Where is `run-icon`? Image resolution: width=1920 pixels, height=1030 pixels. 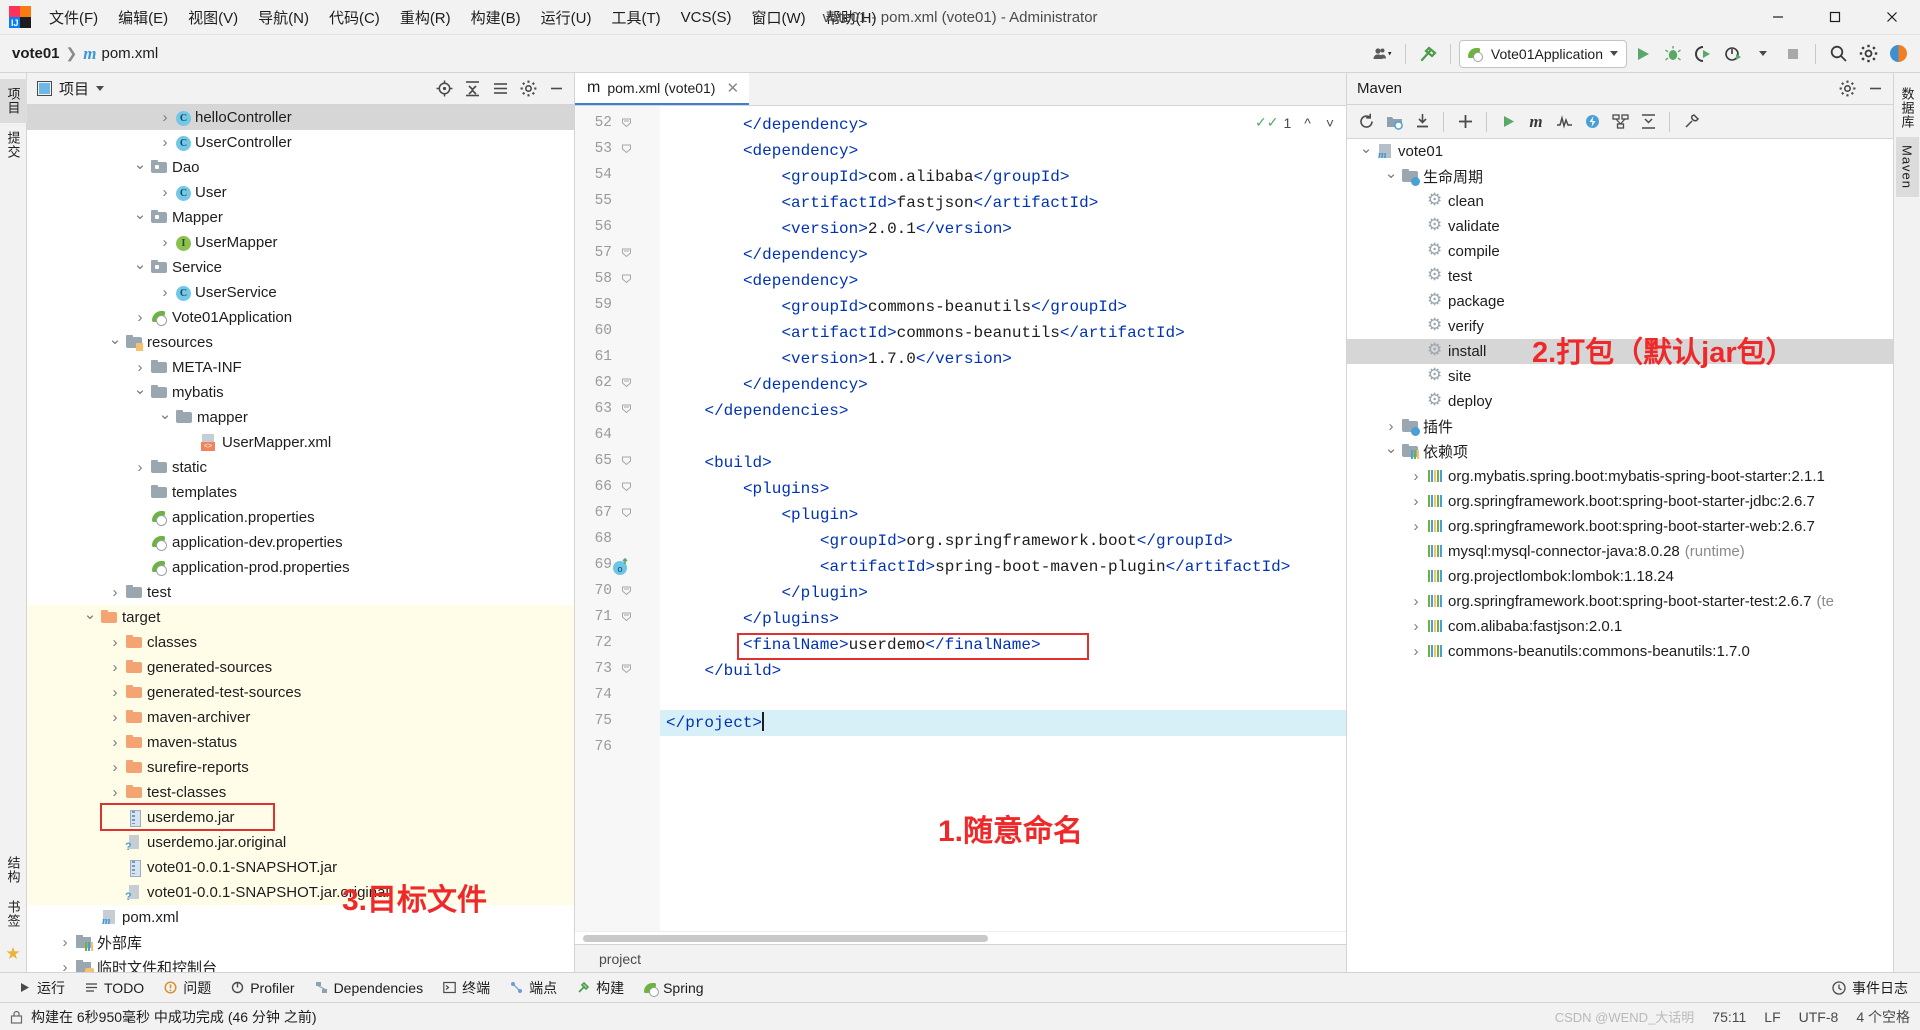 run-icon is located at coordinates (1643, 54).